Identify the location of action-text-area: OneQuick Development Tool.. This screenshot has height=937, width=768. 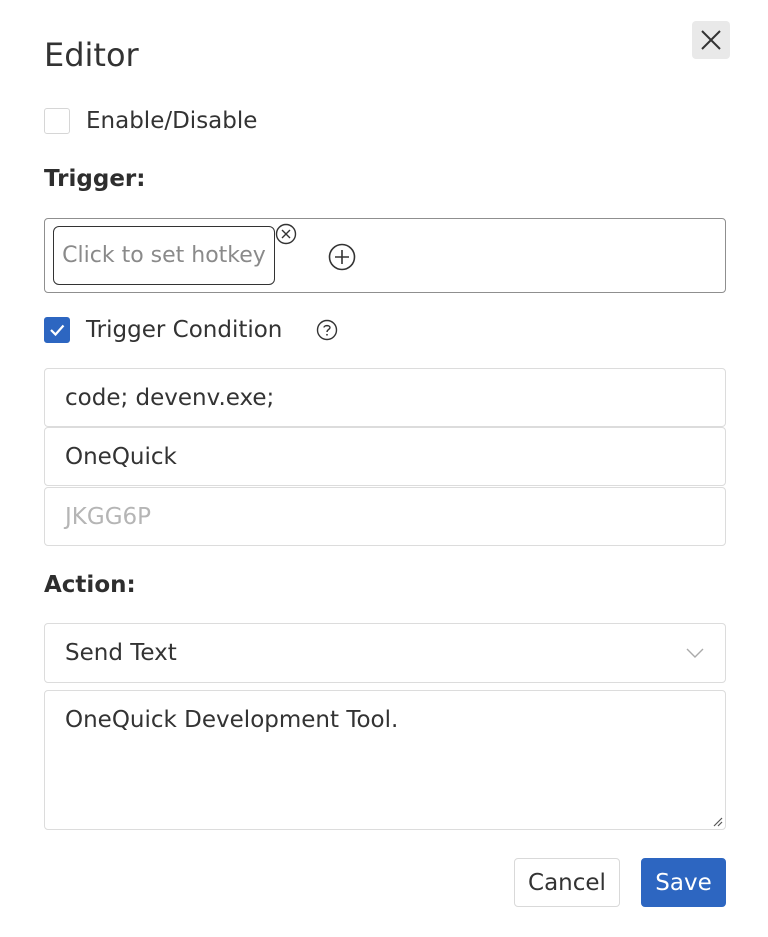
(385, 760).